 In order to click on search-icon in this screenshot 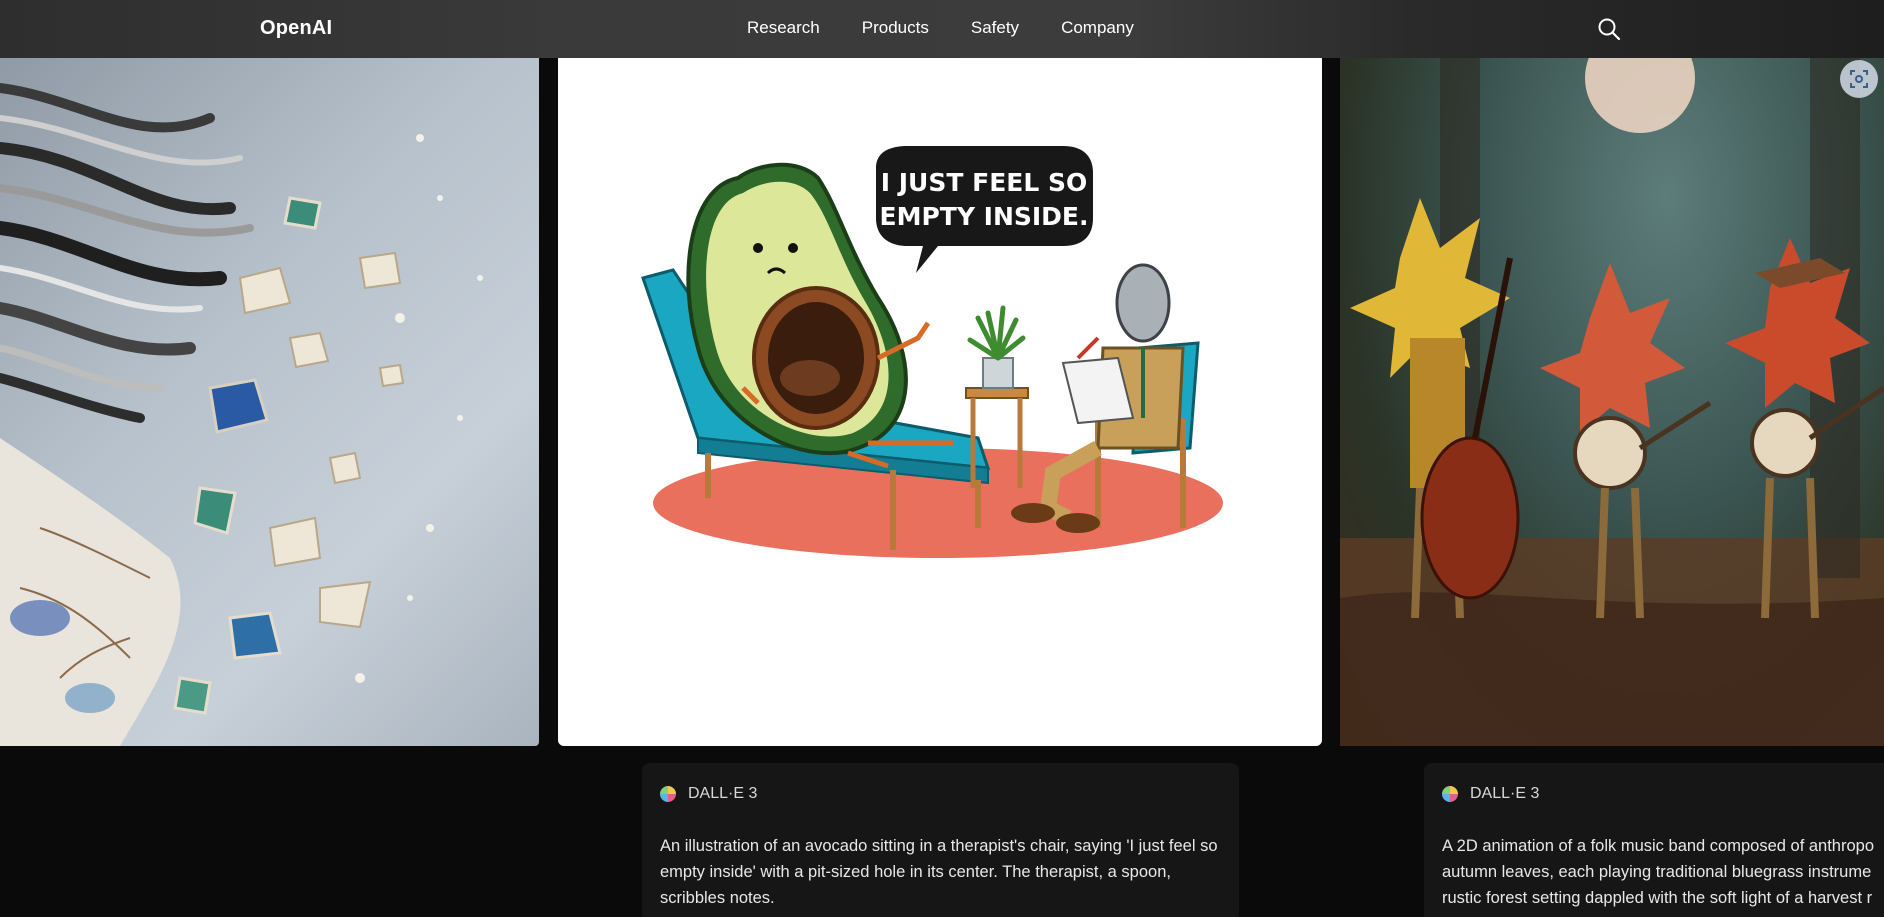, I will do `click(1609, 29)`.